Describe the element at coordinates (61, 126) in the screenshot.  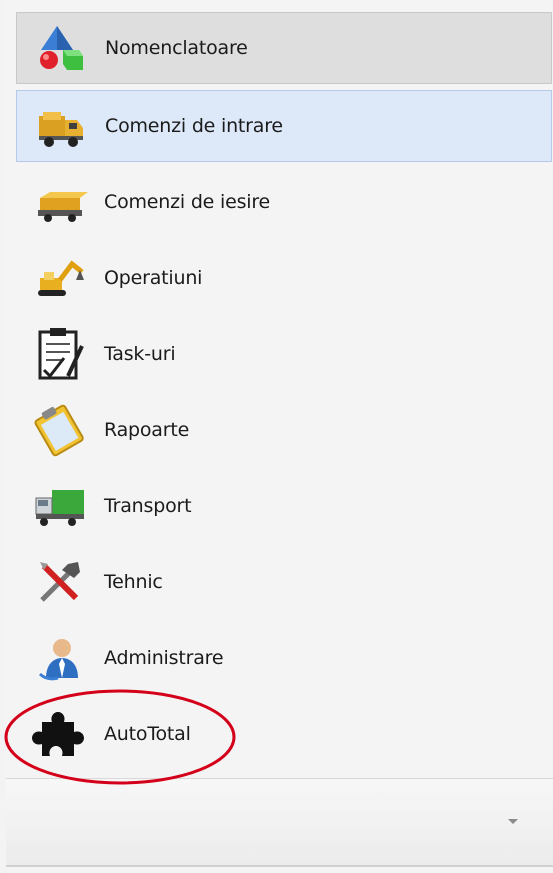
I see `delivery-truck-icon` at that location.